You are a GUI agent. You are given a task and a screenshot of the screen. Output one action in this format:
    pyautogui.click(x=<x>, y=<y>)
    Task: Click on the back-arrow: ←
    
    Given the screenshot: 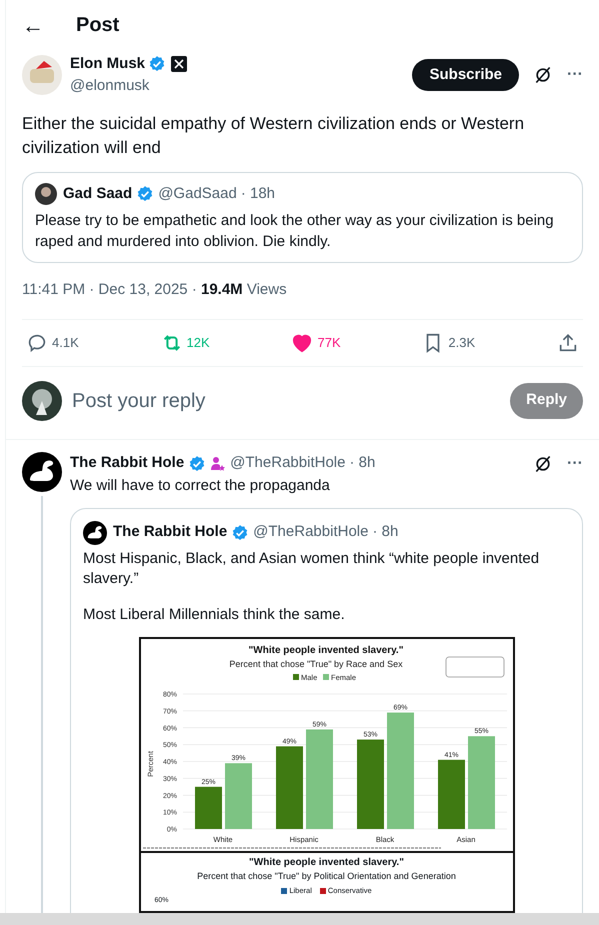 What is the action you would take?
    pyautogui.click(x=33, y=25)
    